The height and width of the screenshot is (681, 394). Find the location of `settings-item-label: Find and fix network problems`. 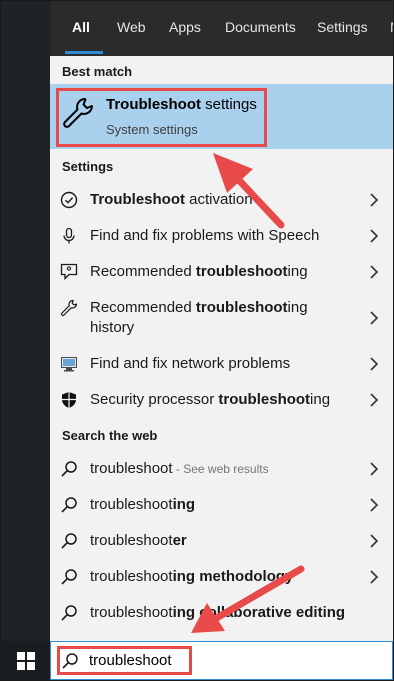

settings-item-label: Find and fix network problems is located at coordinates (190, 363).